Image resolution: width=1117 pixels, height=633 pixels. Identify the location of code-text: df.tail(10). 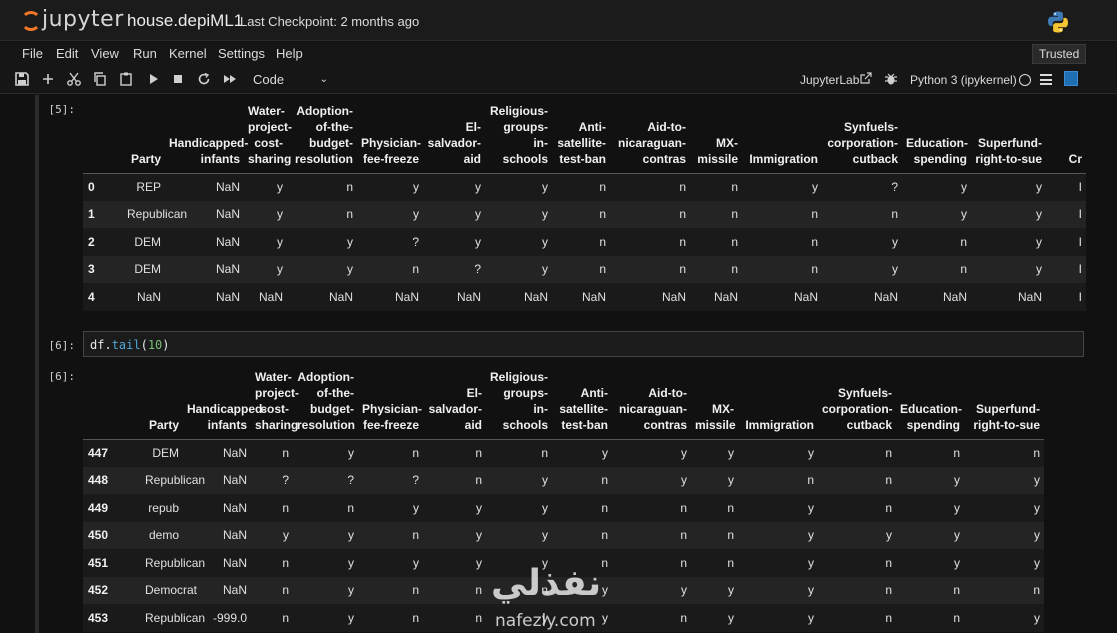
(130, 345).